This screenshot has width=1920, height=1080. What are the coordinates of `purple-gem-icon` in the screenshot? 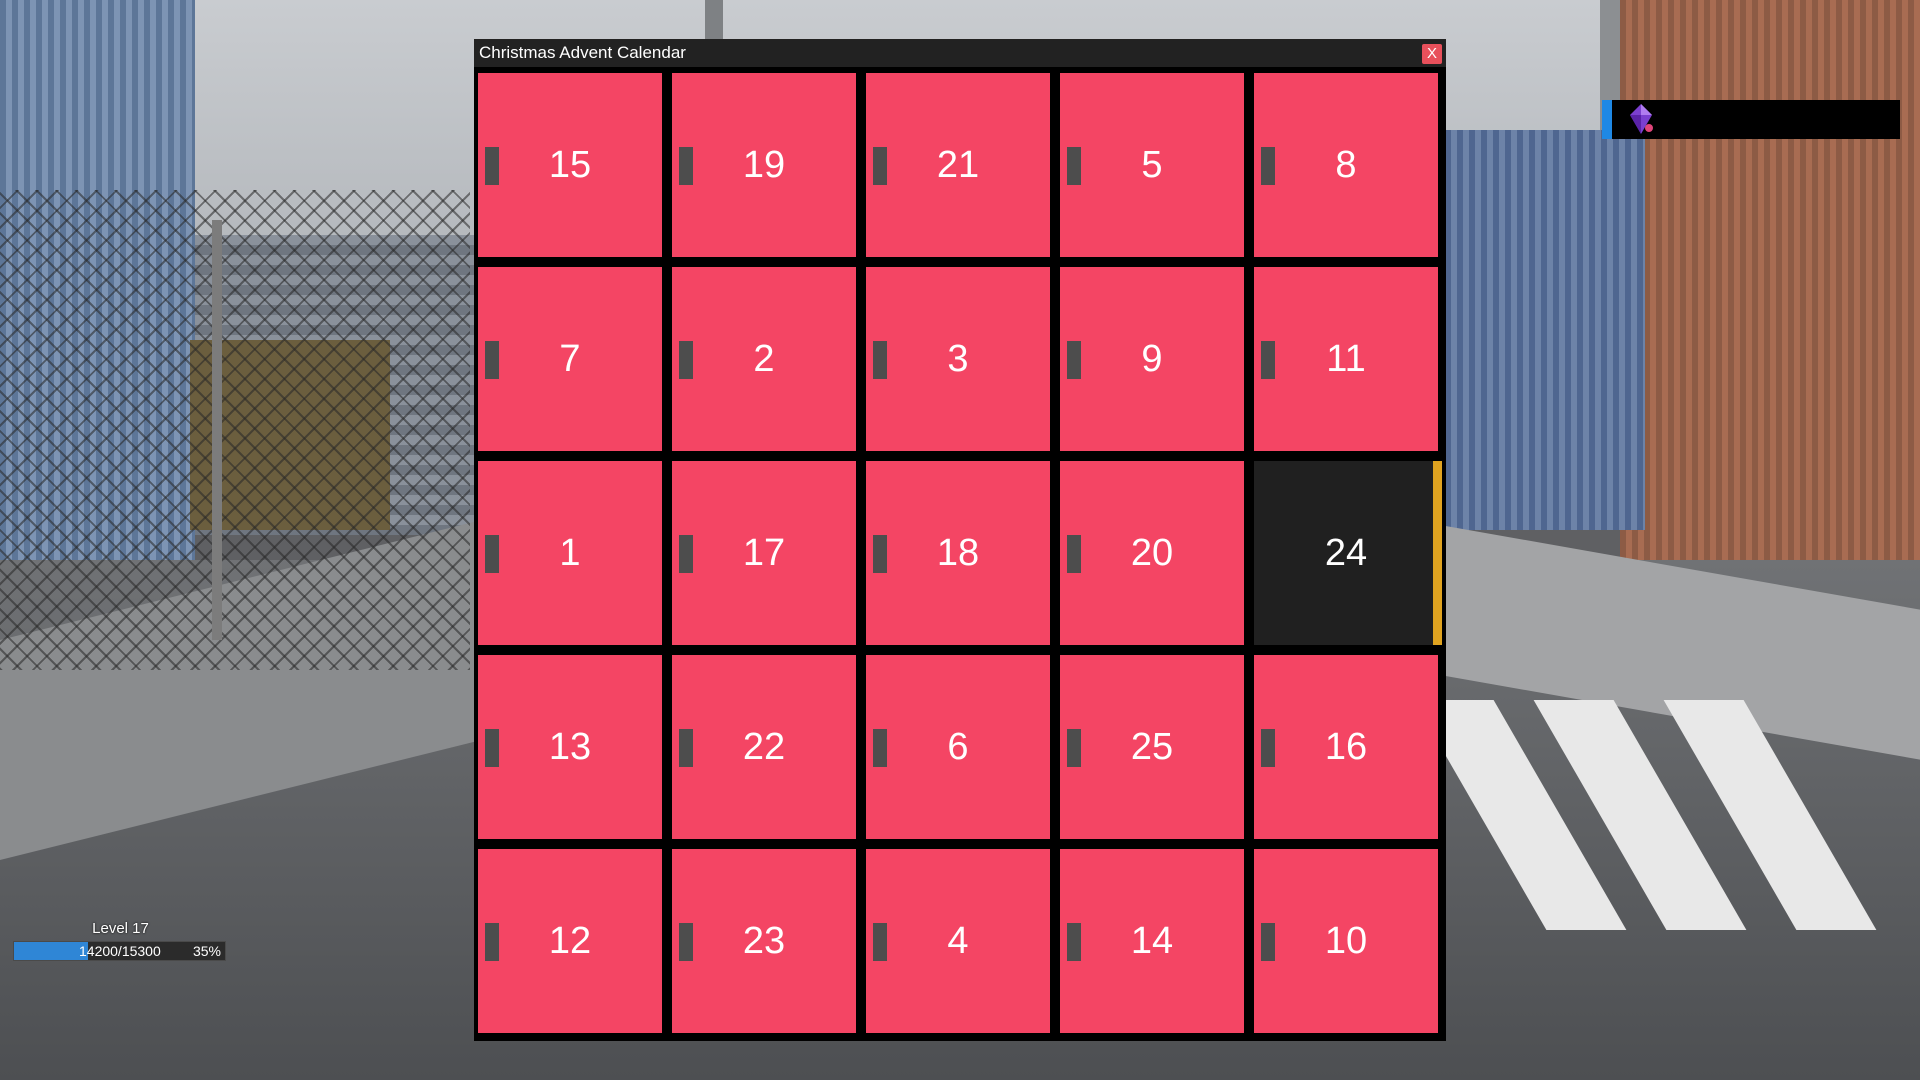 It's located at (1641, 119).